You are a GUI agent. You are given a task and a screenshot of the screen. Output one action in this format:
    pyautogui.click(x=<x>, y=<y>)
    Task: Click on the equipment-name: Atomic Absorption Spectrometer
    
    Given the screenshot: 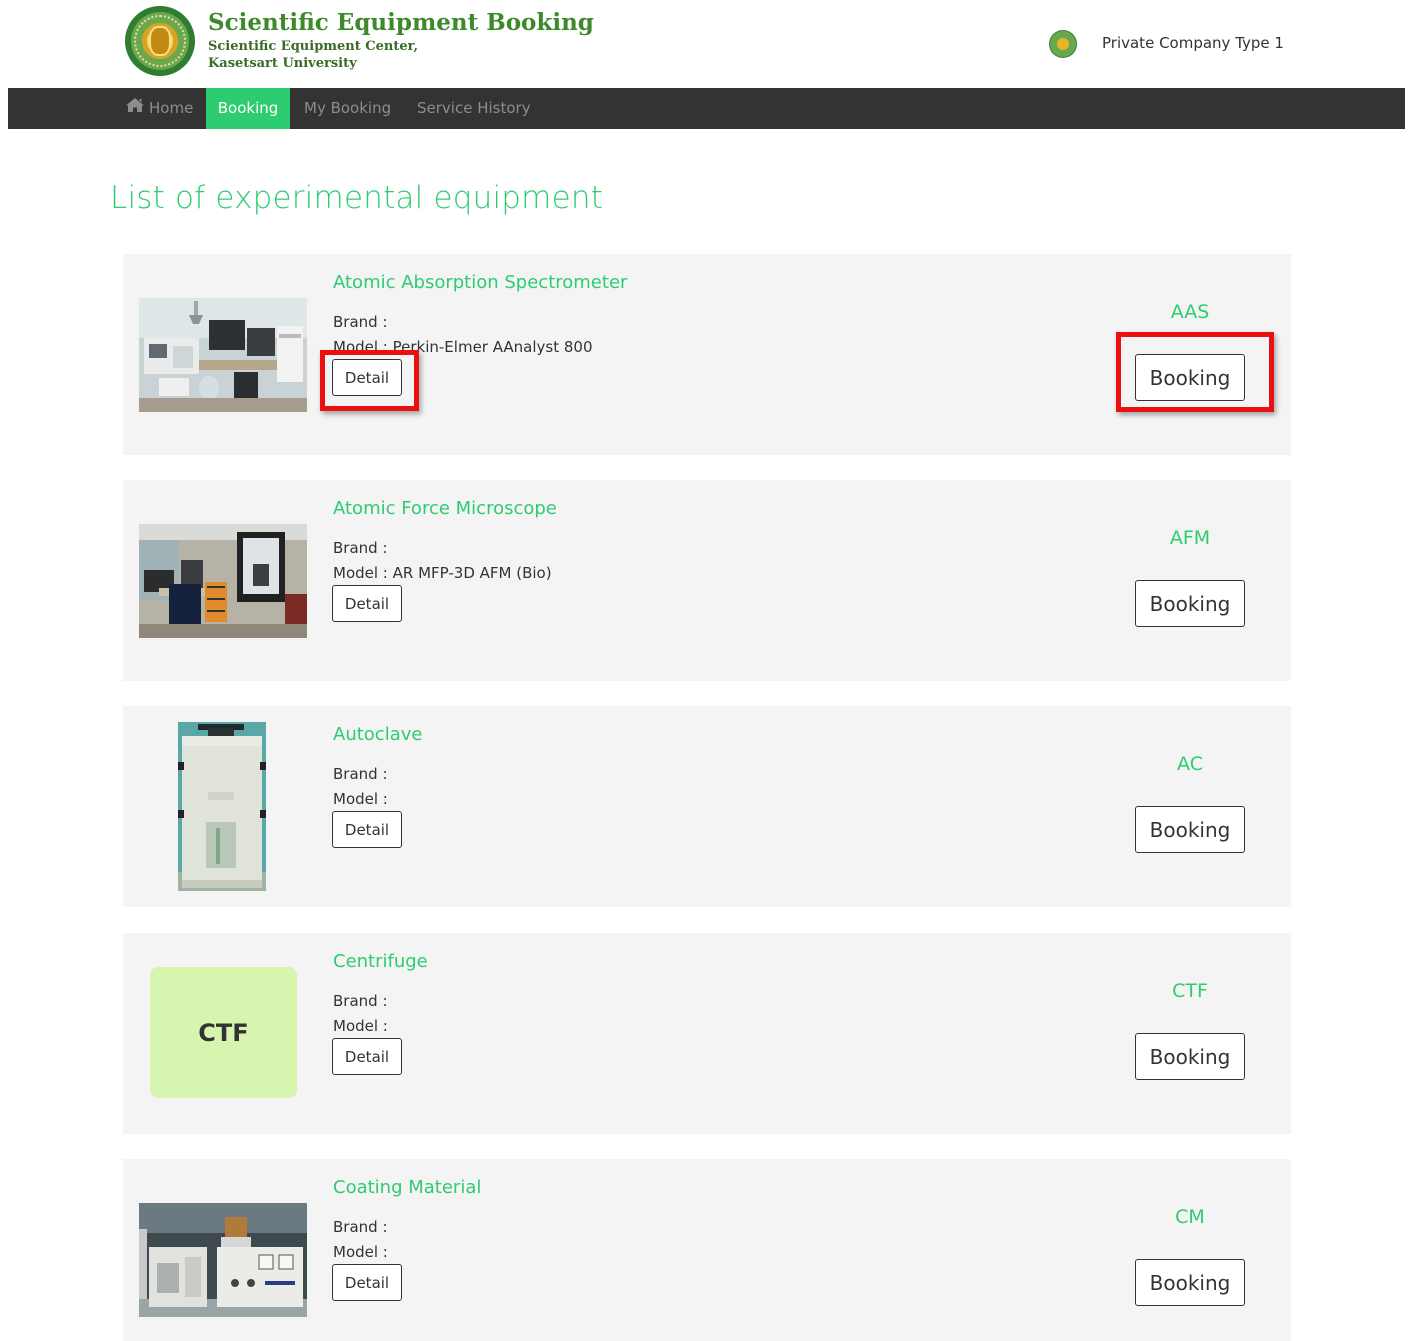 What is the action you would take?
    pyautogui.click(x=480, y=282)
    